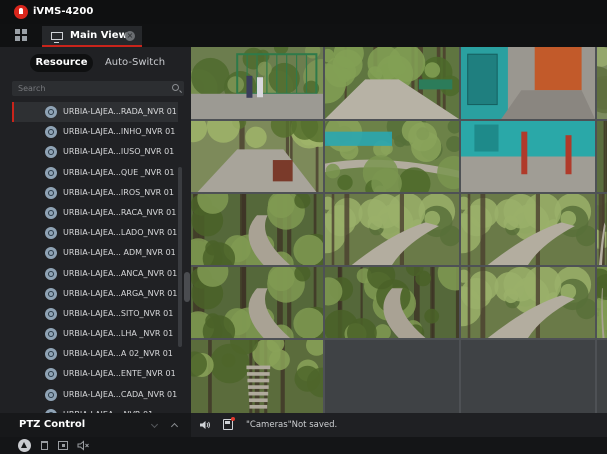 The width and height of the screenshot is (607, 454). Describe the element at coordinates (84, 445) in the screenshot. I see `mute-icon` at that location.